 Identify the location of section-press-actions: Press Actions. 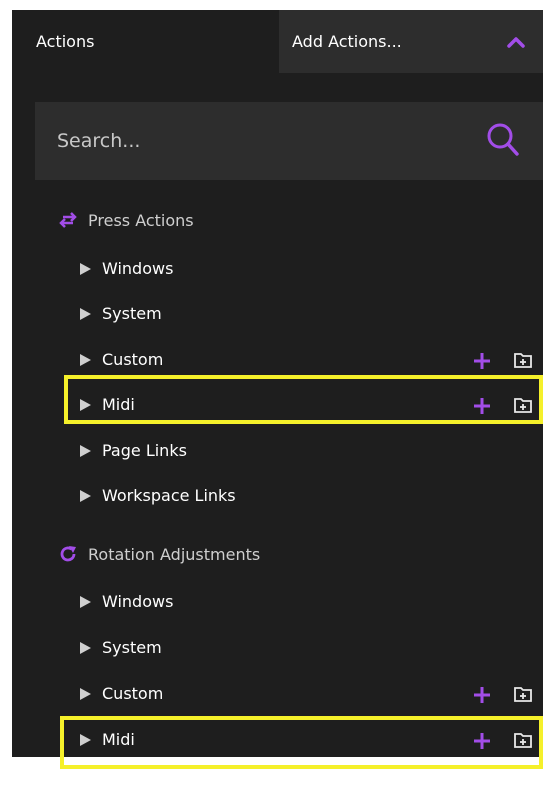
(126, 220).